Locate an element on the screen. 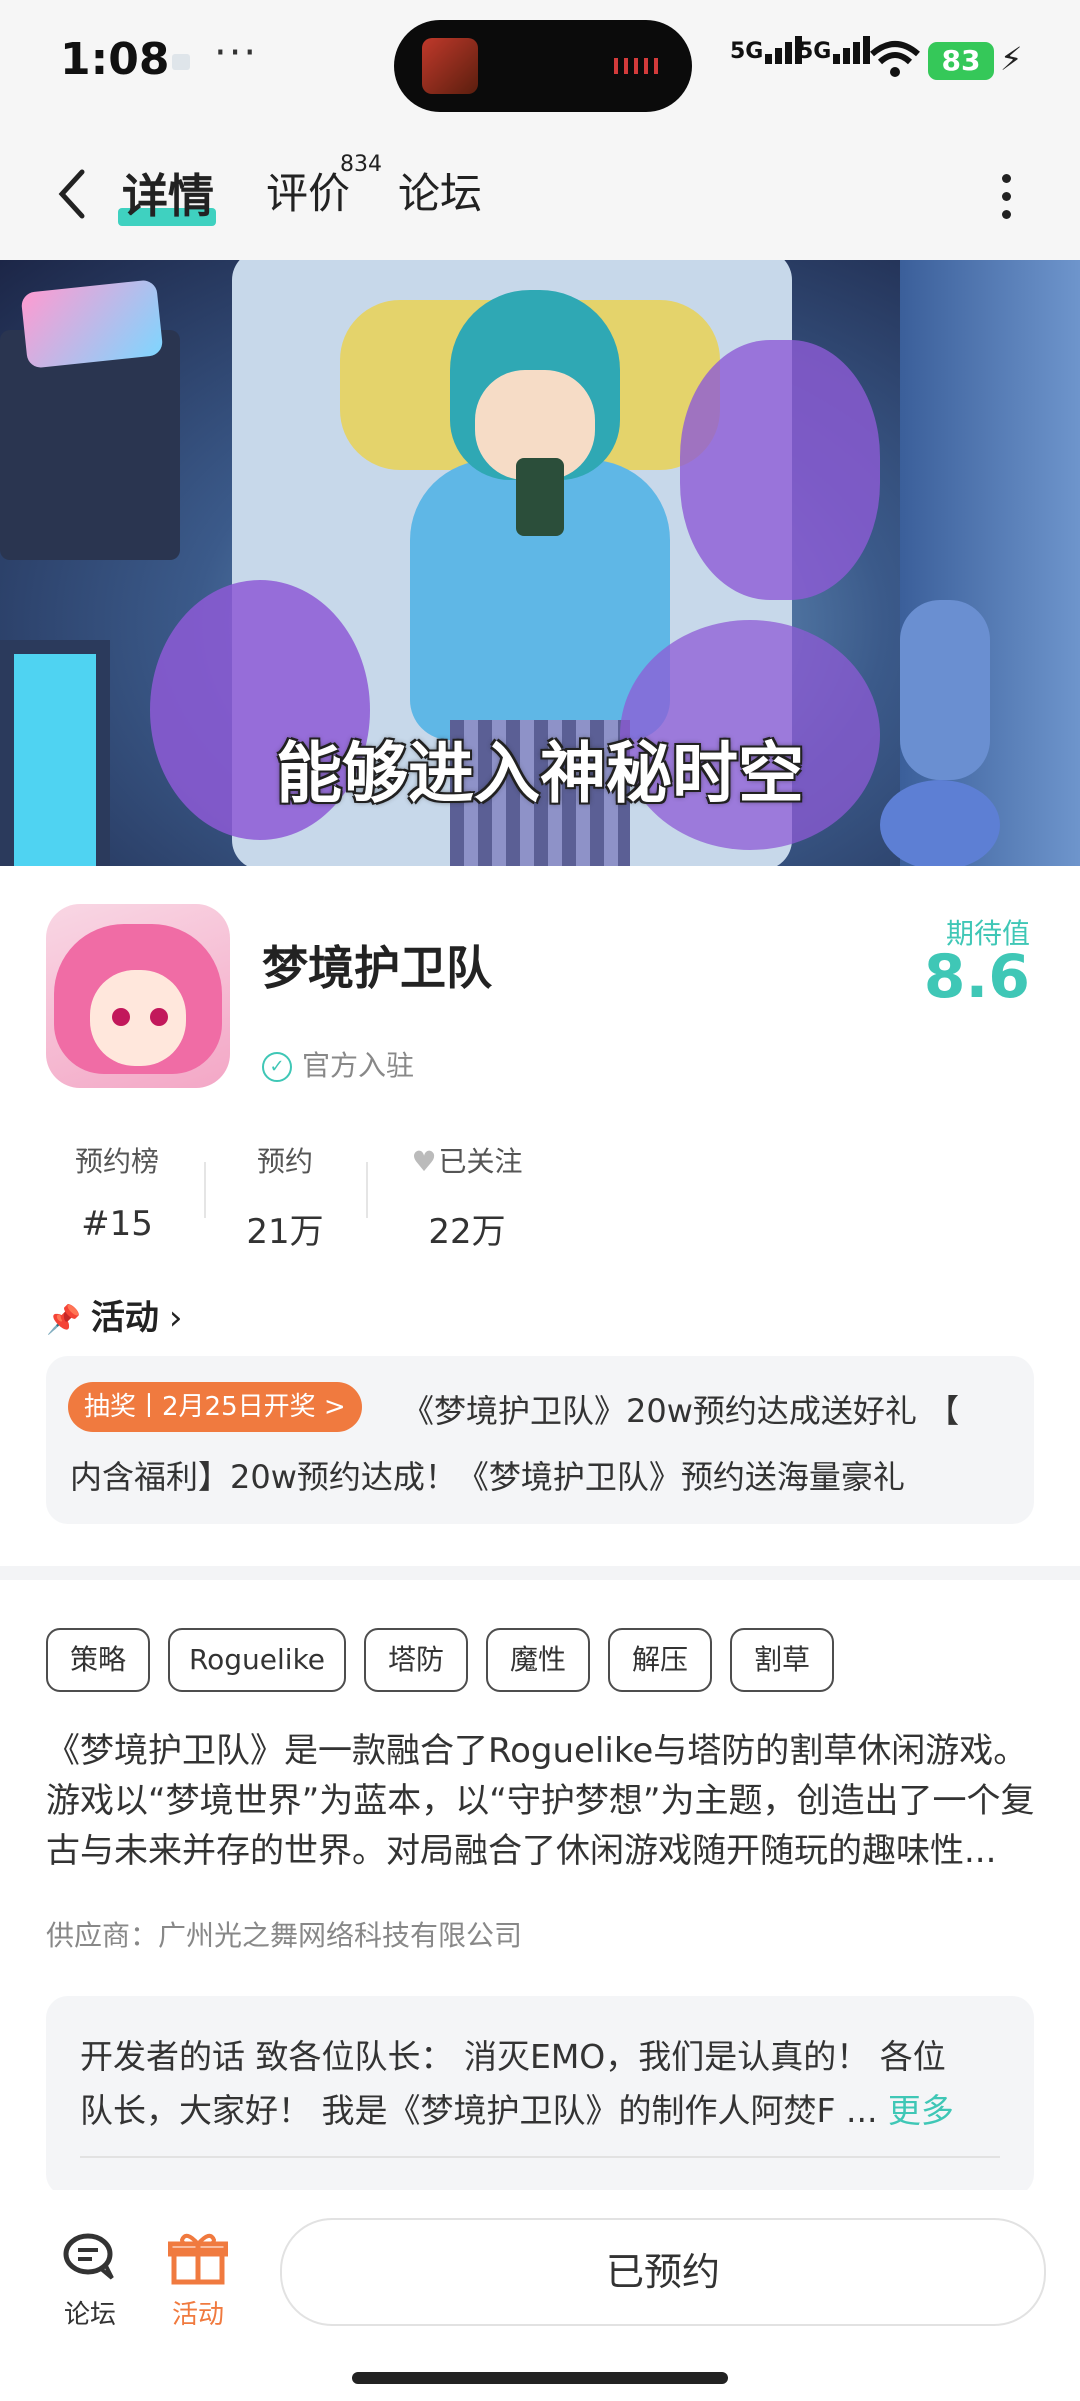 The width and height of the screenshot is (1080, 2401). charging-icon: ⚡ is located at coordinates (1011, 59).